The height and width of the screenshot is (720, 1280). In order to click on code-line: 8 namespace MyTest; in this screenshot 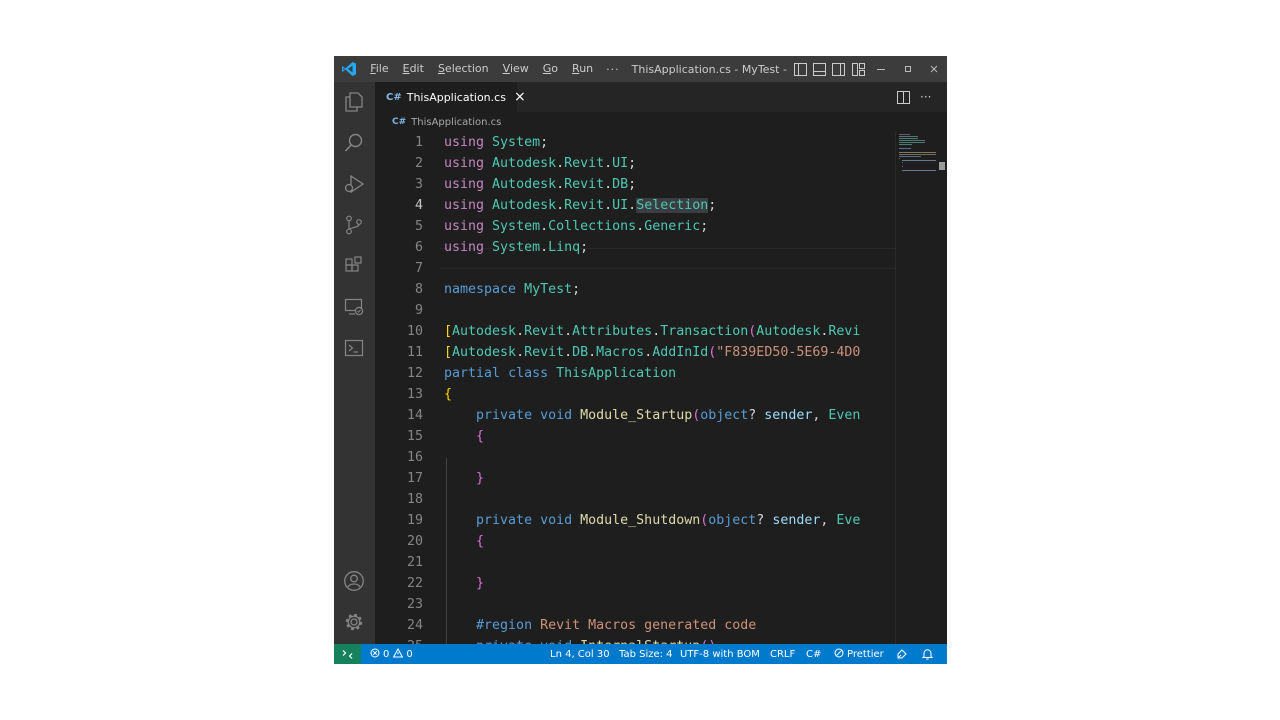, I will do `click(635, 289)`.